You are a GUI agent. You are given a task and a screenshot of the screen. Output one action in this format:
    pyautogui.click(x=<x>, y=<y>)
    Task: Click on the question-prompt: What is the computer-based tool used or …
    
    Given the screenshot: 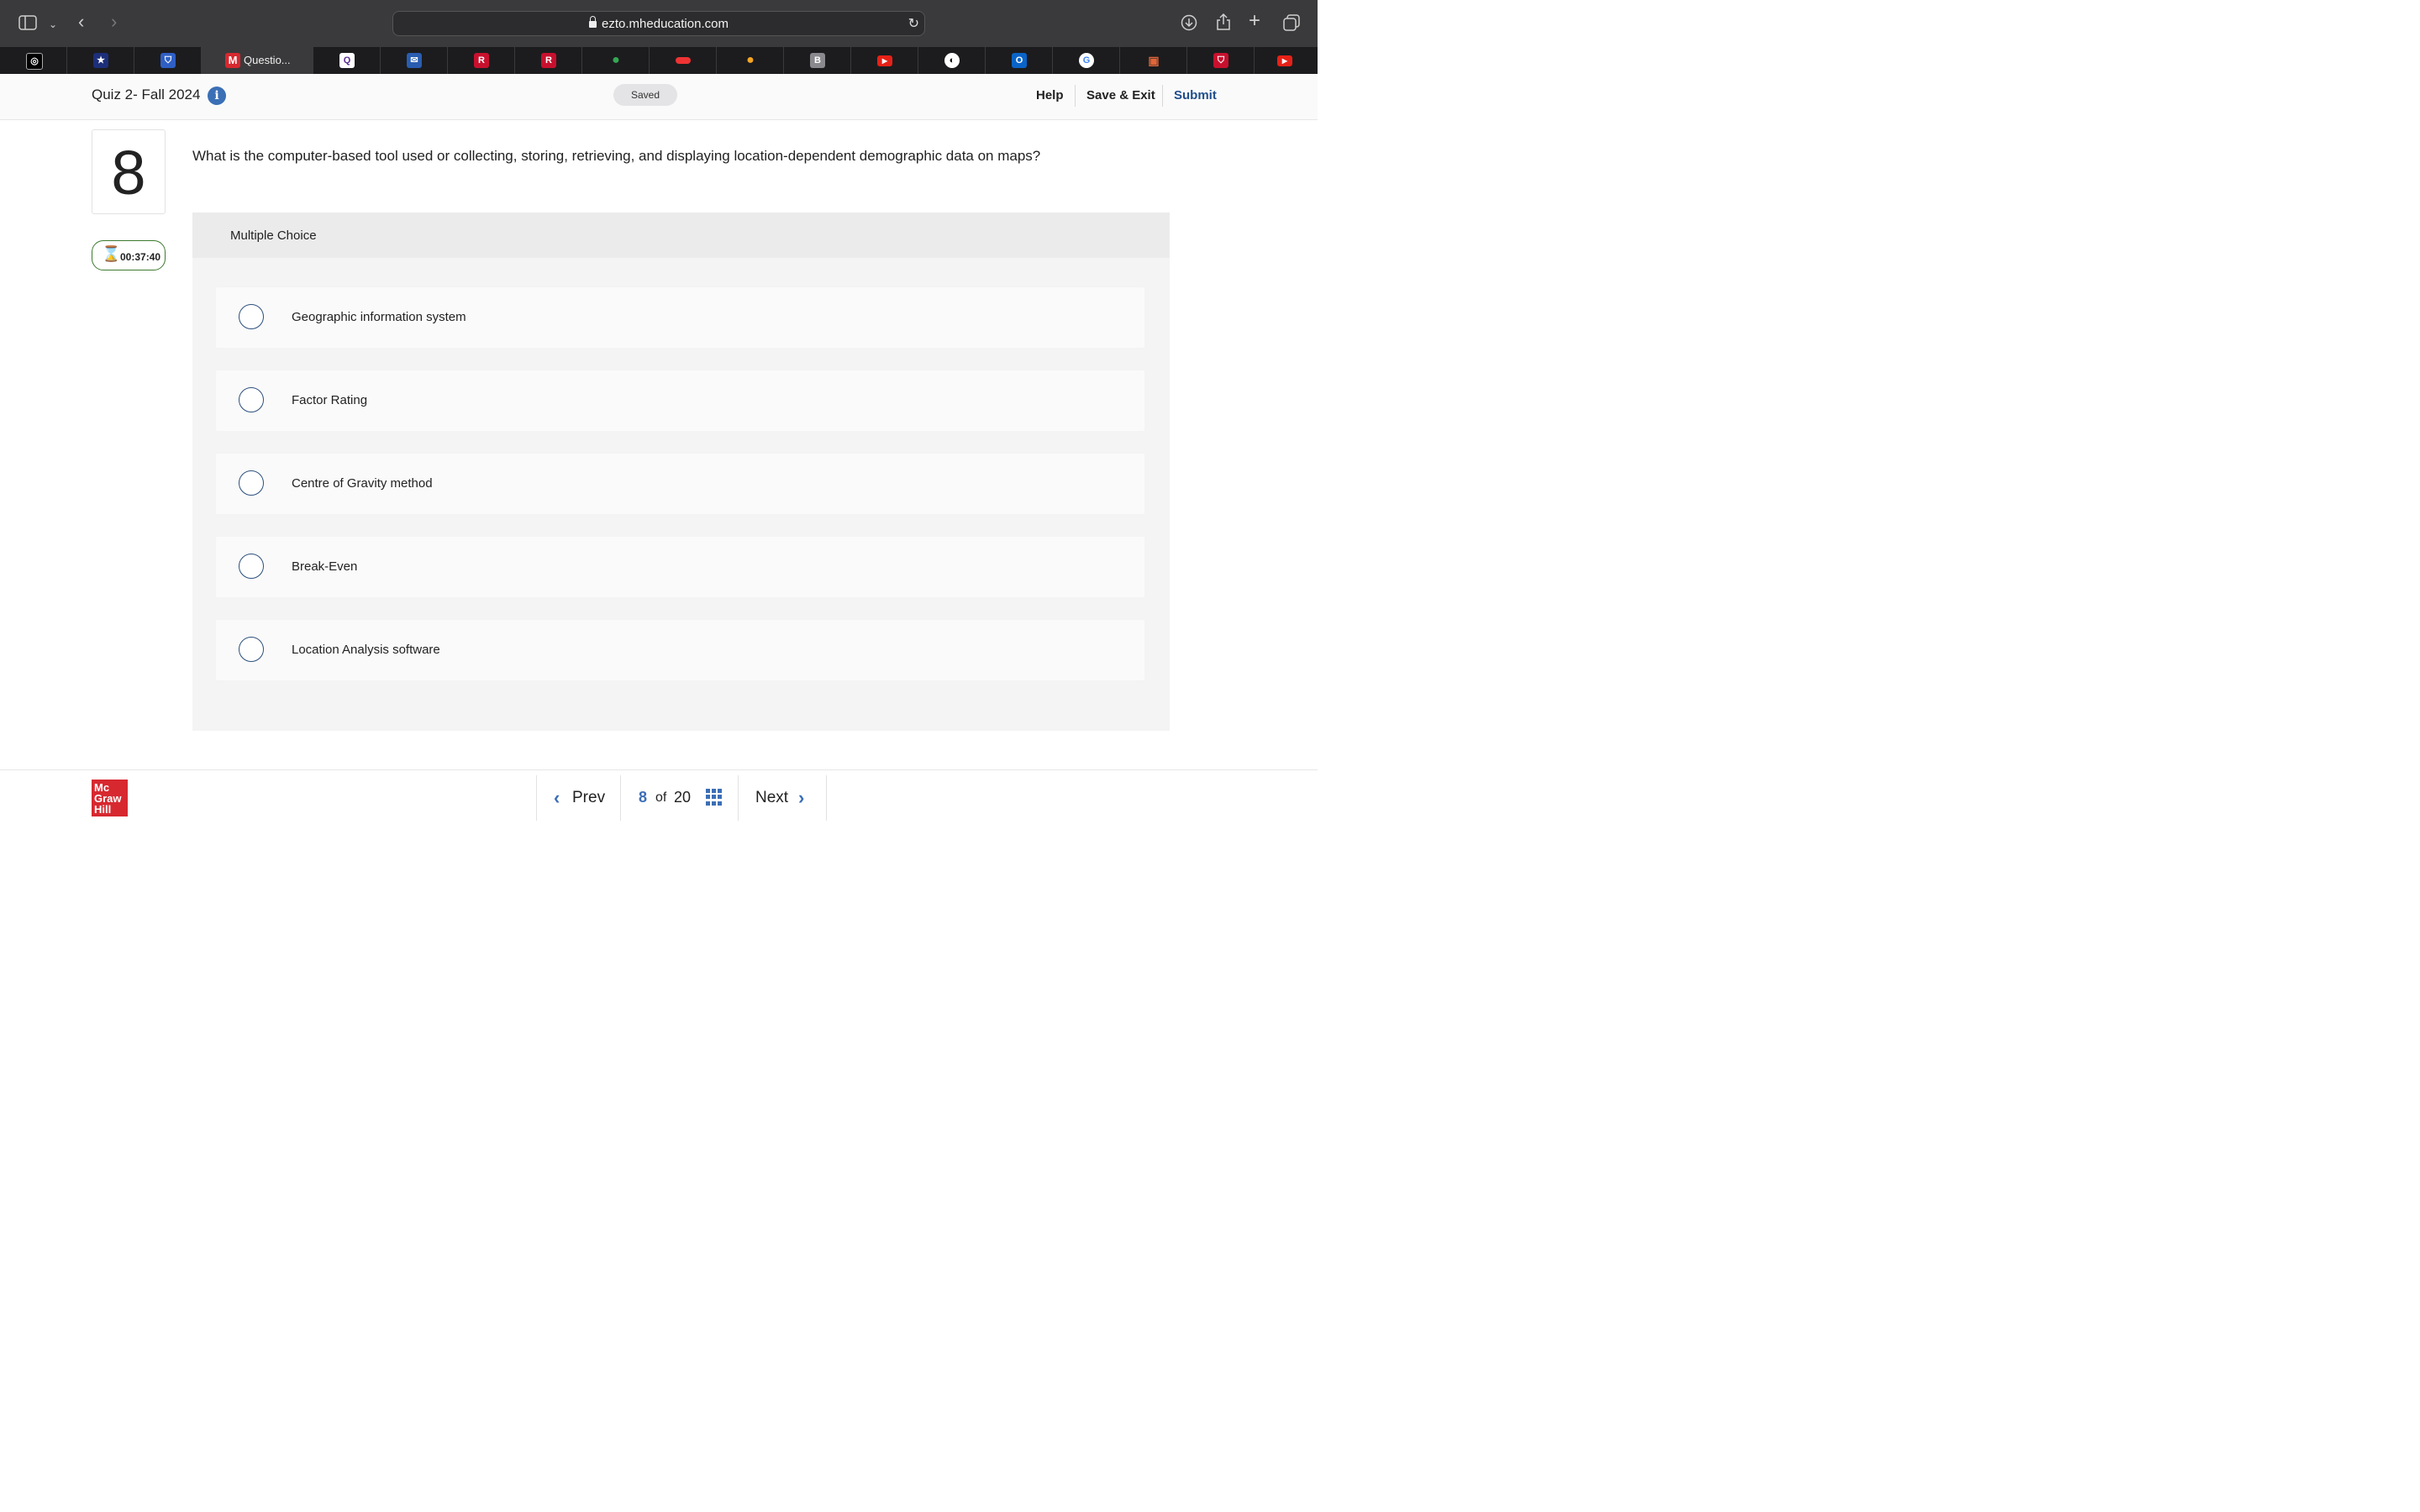 What is the action you would take?
    pyautogui.click(x=616, y=156)
    